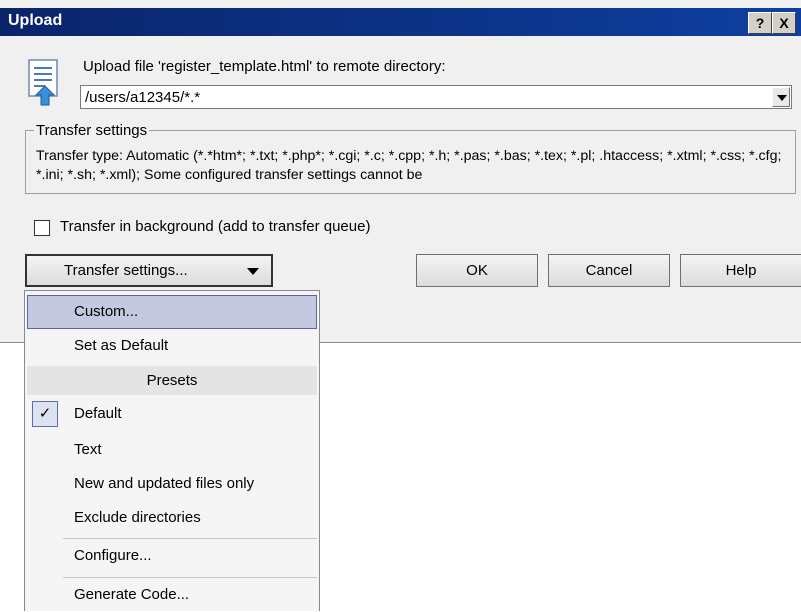 The width and height of the screenshot is (801, 612). I want to click on window-title: Upload, so click(35, 20).